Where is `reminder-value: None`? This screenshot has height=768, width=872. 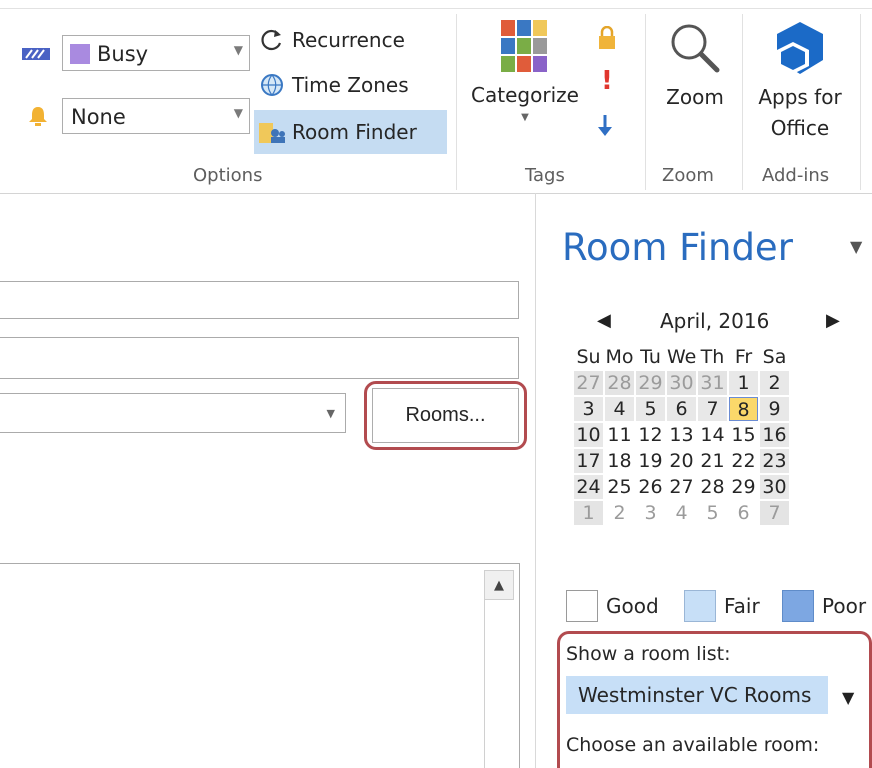 reminder-value: None is located at coordinates (98, 117).